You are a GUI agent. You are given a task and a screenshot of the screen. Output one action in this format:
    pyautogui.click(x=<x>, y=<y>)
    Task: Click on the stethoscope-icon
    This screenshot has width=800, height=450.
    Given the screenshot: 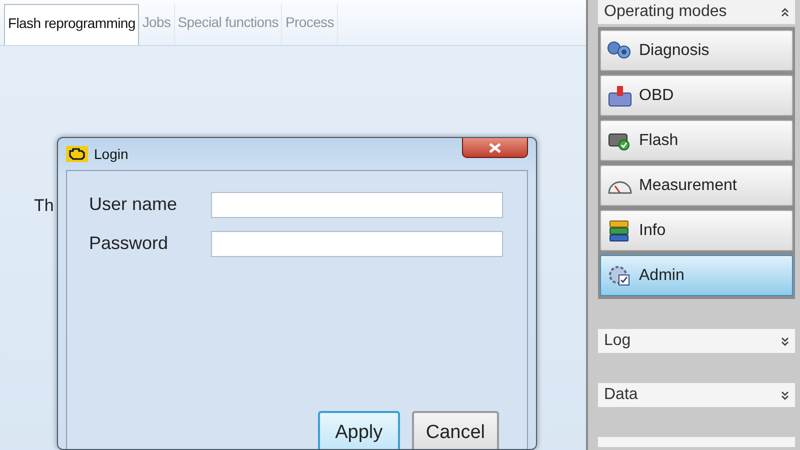 What is the action you would take?
    pyautogui.click(x=620, y=51)
    